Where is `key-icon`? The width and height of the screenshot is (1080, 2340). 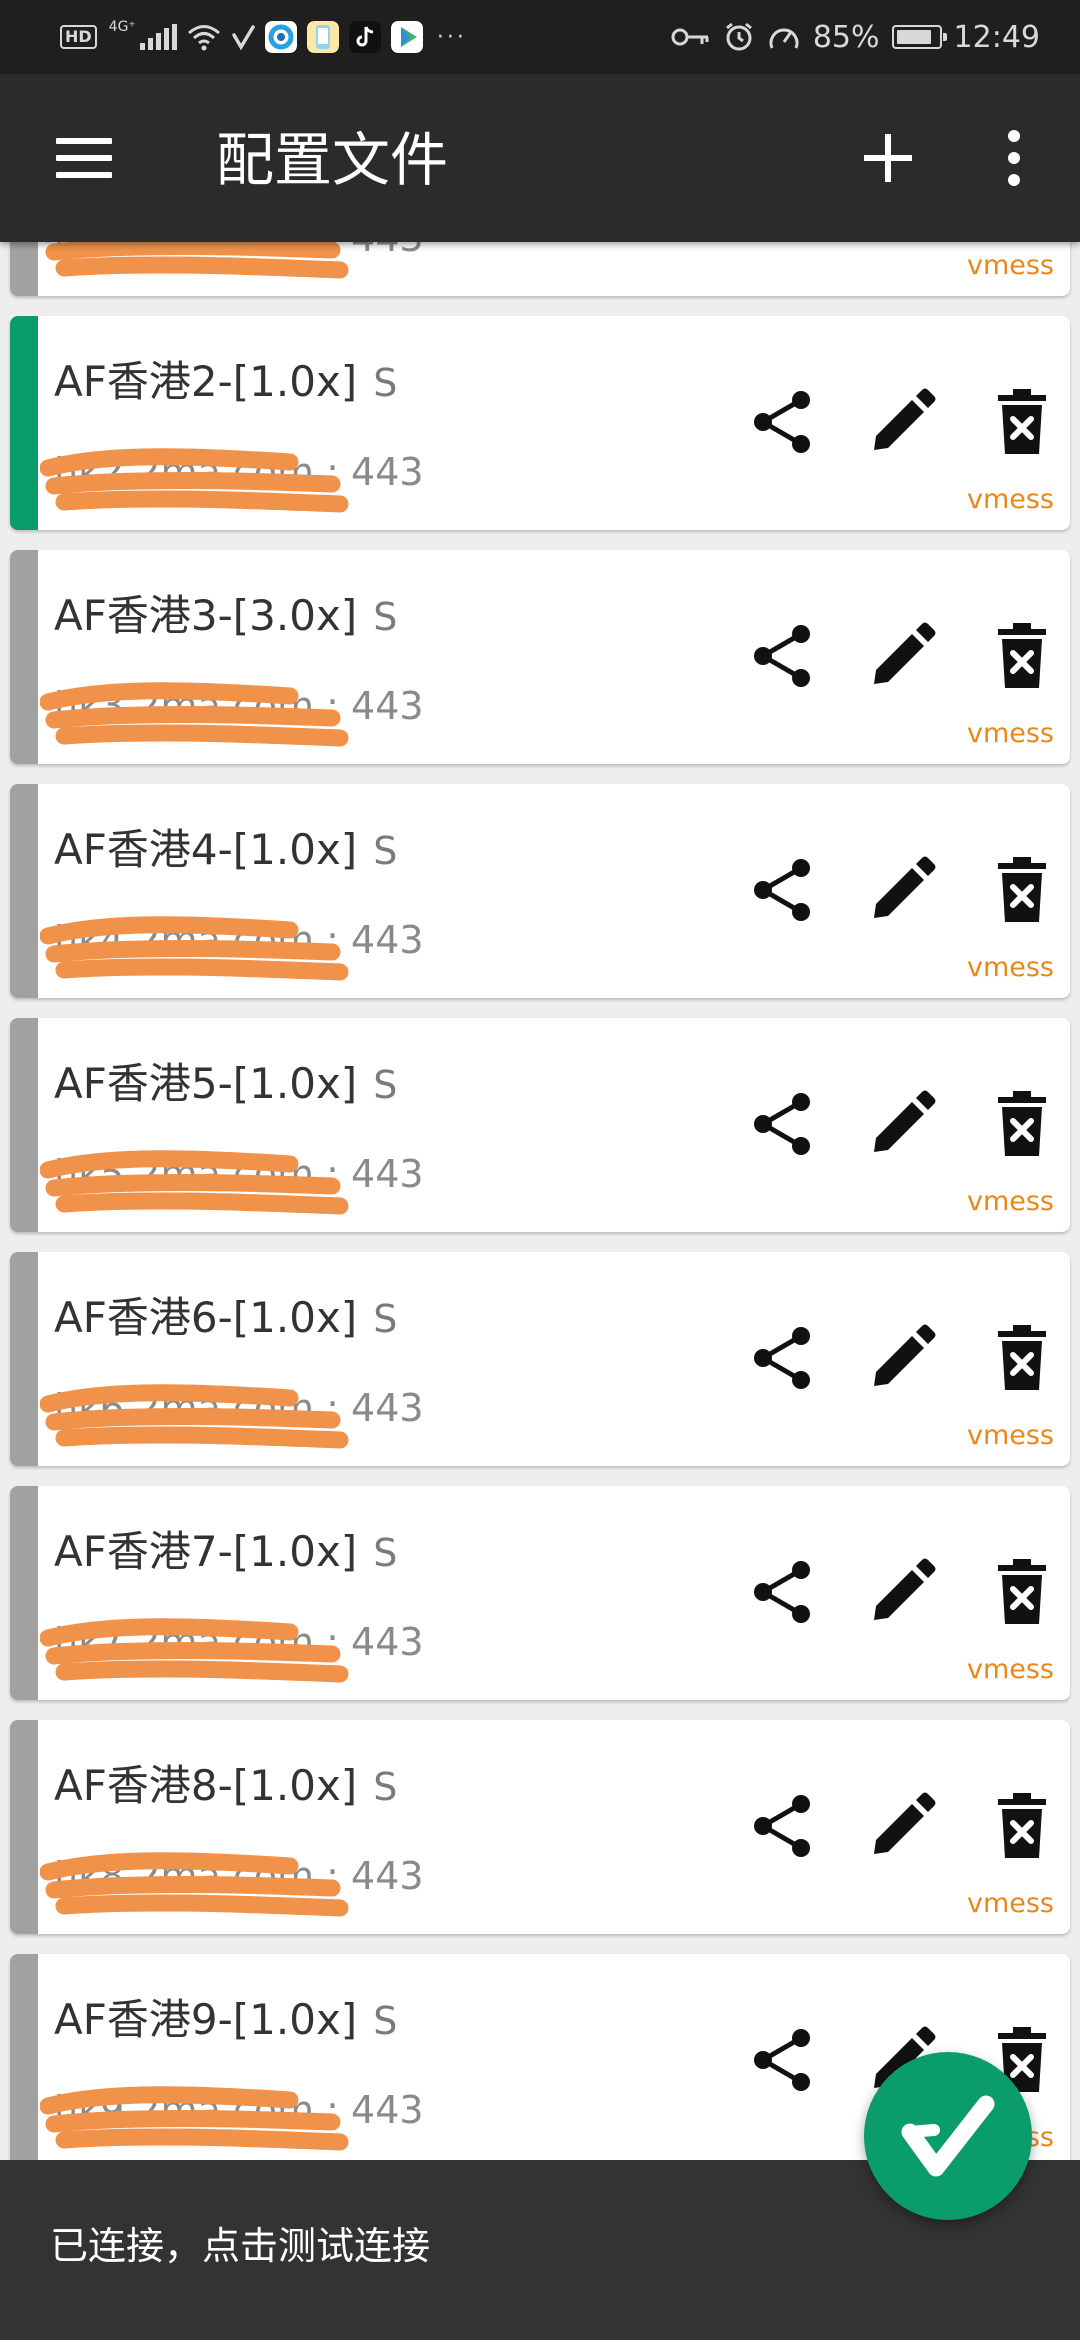 key-icon is located at coordinates (690, 37).